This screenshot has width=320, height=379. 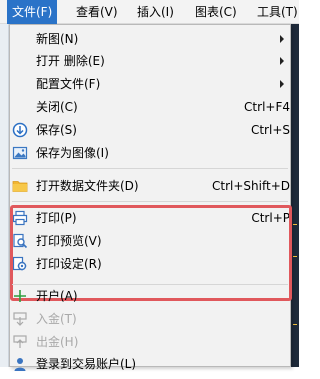 What do you see at coordinates (57, 107) in the screenshot?
I see `menu-item-label: 关闭(C)` at bounding box center [57, 107].